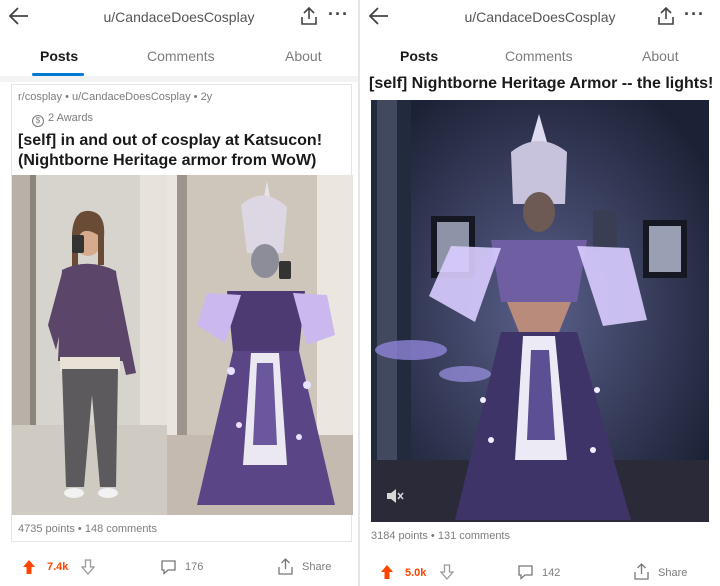  What do you see at coordinates (179, 79) in the screenshot?
I see `separator` at bounding box center [179, 79].